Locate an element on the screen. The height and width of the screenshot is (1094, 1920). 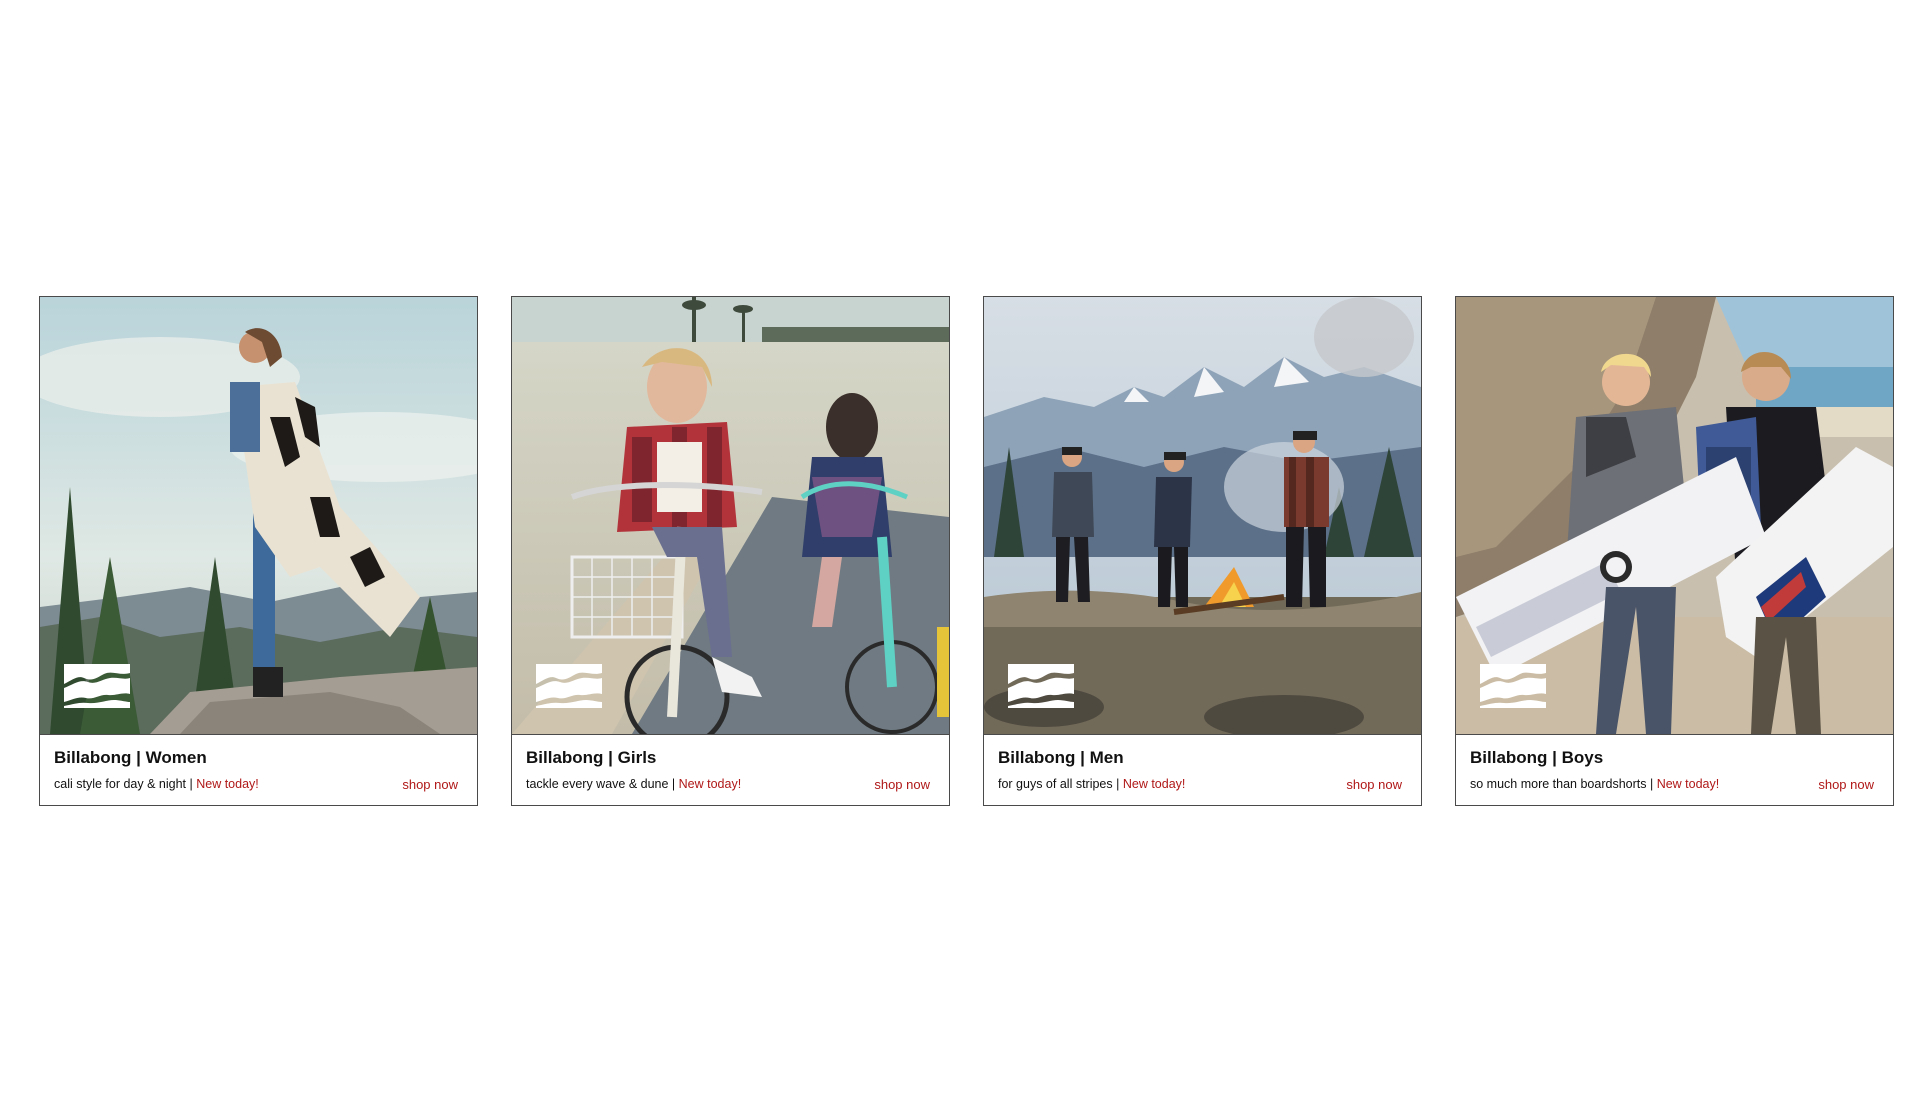
card-photo-women is located at coordinates (258, 515).